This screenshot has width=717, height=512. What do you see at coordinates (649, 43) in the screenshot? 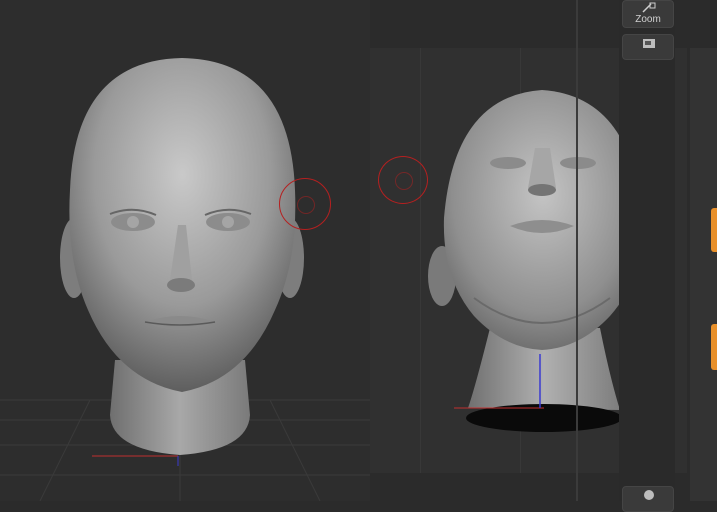
I see `render-icon` at bounding box center [649, 43].